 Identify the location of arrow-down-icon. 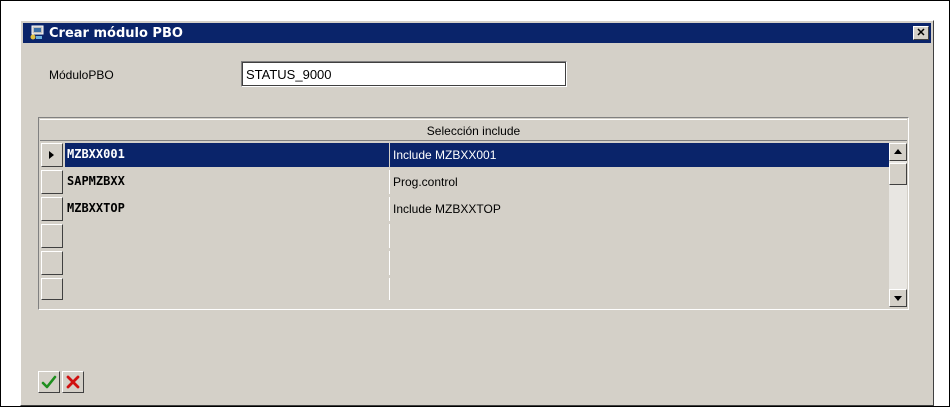
(898, 298).